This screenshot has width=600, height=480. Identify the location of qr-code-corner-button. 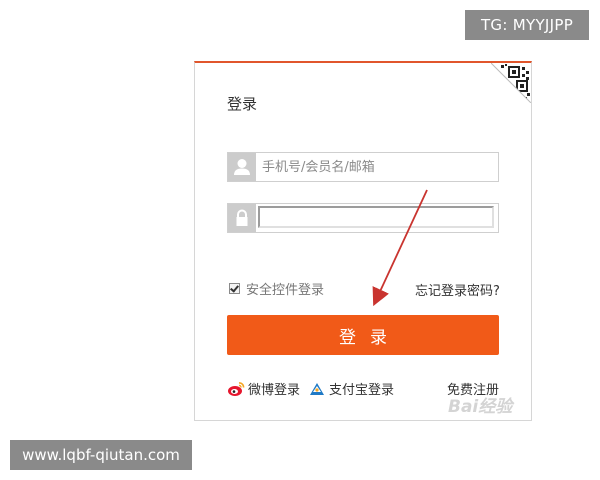
(511, 83).